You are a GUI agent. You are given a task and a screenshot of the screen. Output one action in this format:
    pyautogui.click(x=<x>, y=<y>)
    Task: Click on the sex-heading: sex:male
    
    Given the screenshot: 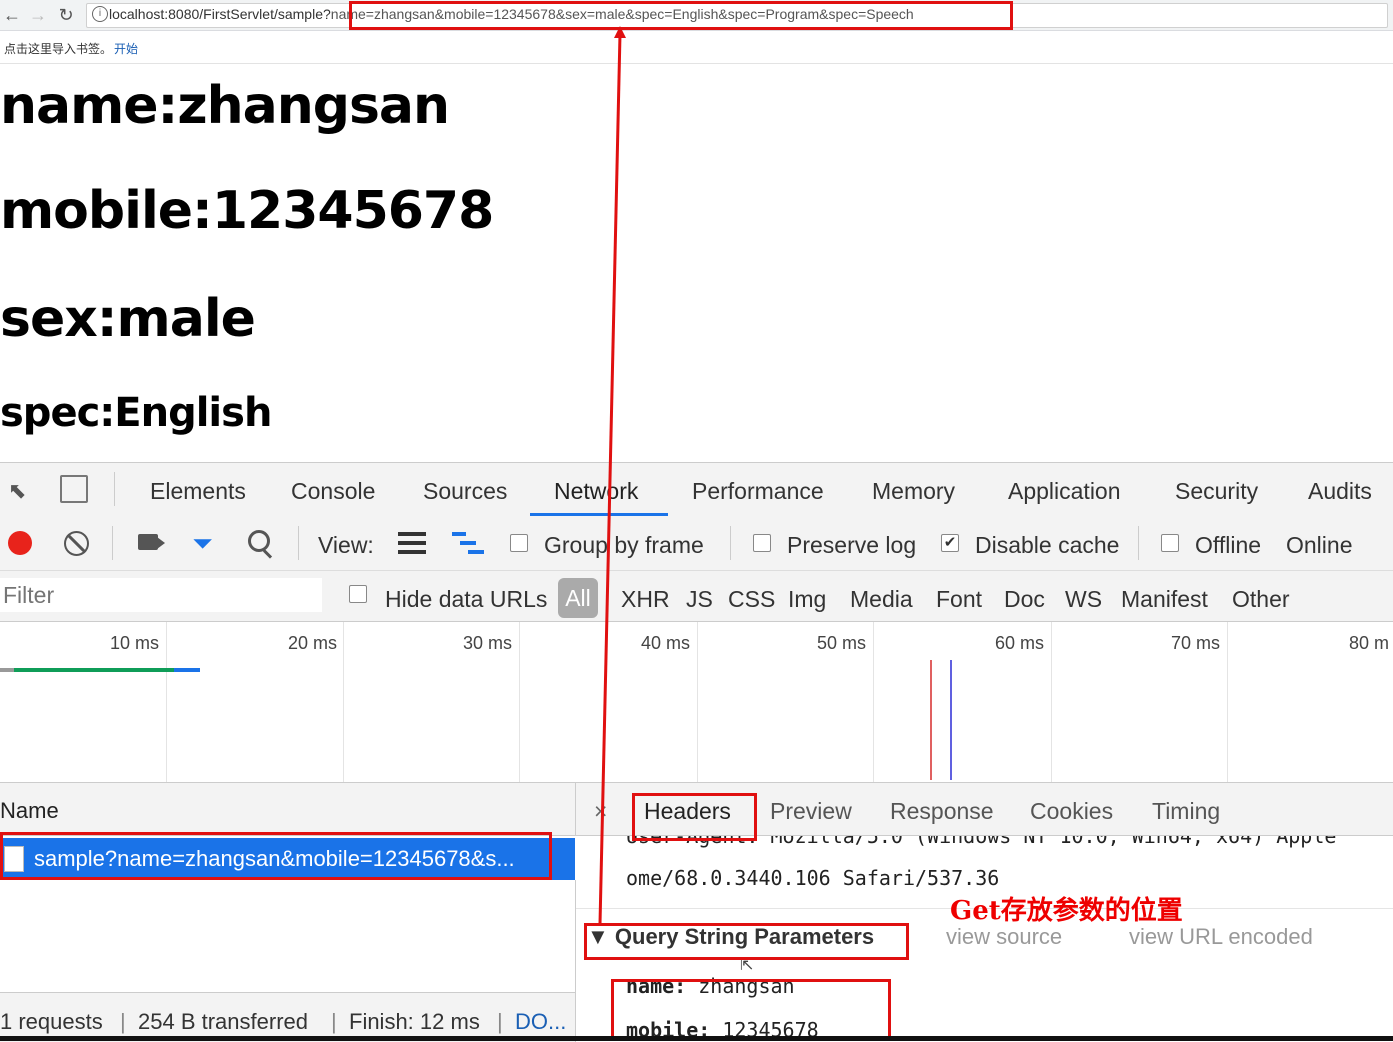 What is the action you would take?
    pyautogui.click(x=128, y=319)
    